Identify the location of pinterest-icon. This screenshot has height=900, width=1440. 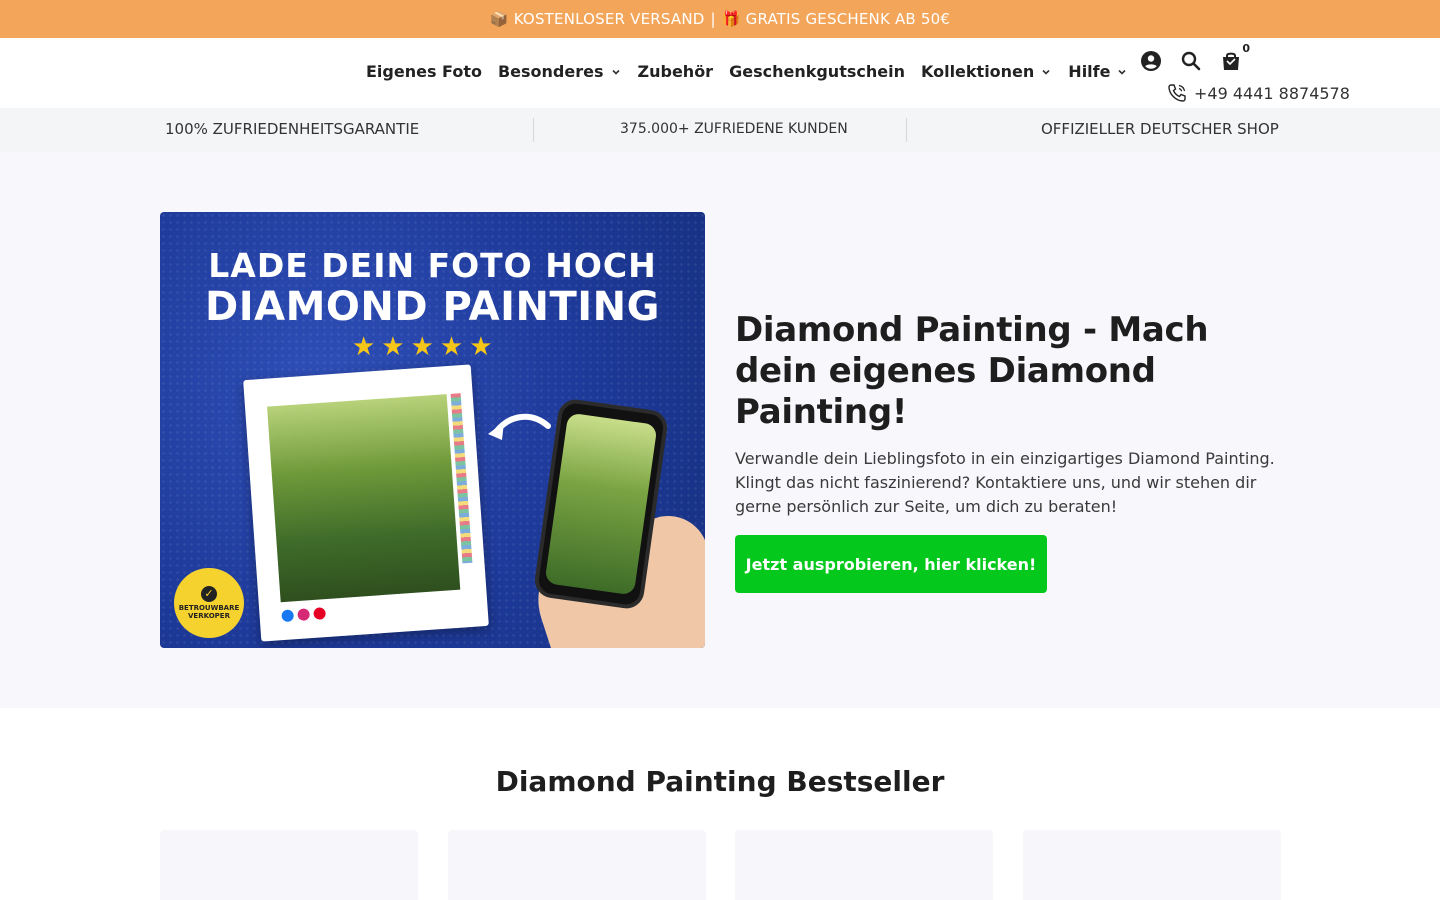
(319, 613).